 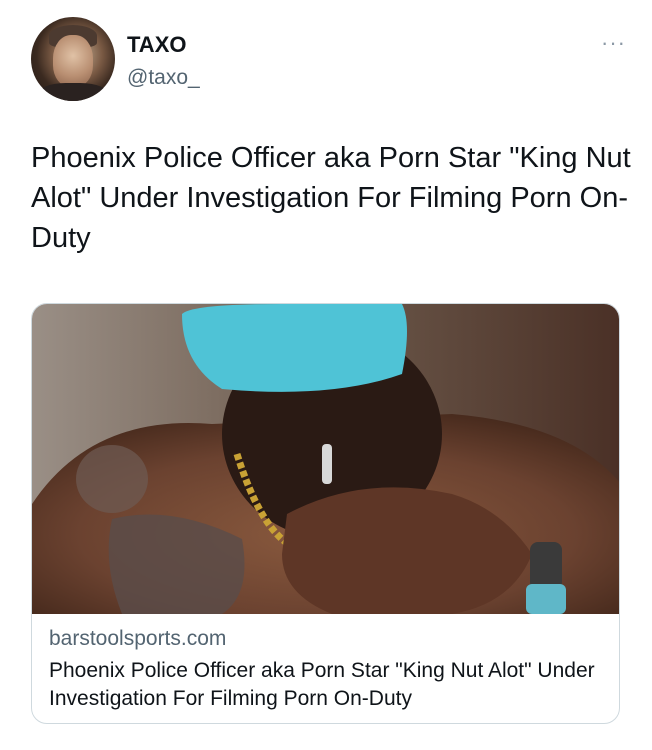 What do you see at coordinates (163, 78) in the screenshot?
I see `author-handle: @taxo_` at bounding box center [163, 78].